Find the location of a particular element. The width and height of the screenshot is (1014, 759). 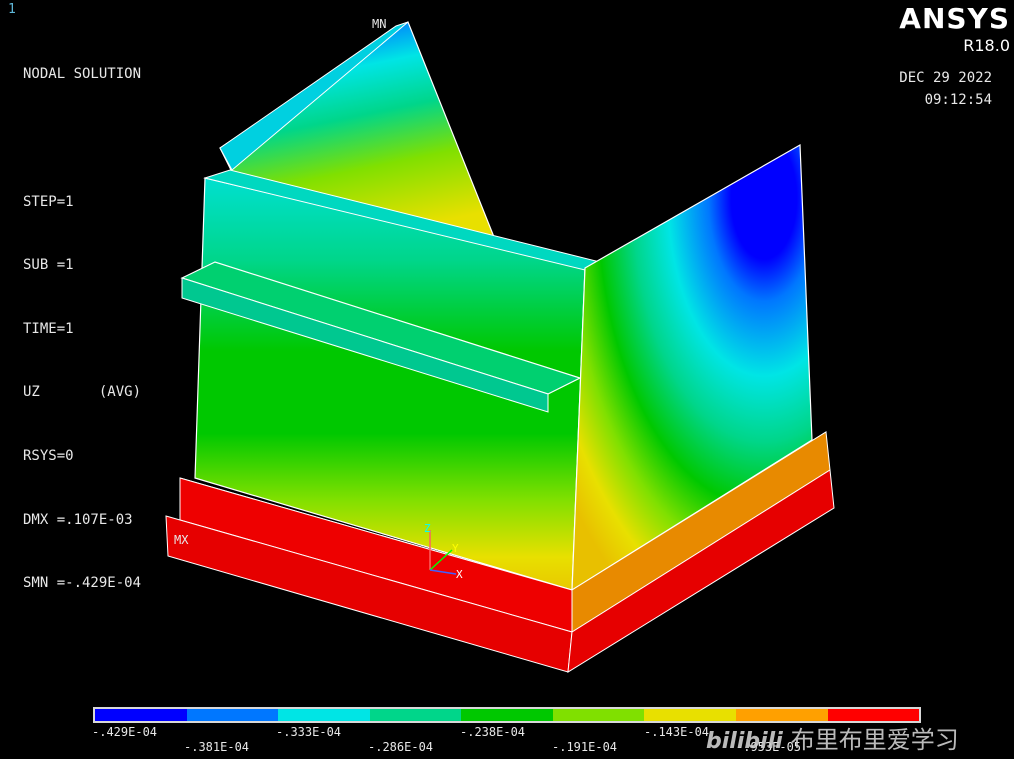

axis-x-label: X is located at coordinates (459, 574).